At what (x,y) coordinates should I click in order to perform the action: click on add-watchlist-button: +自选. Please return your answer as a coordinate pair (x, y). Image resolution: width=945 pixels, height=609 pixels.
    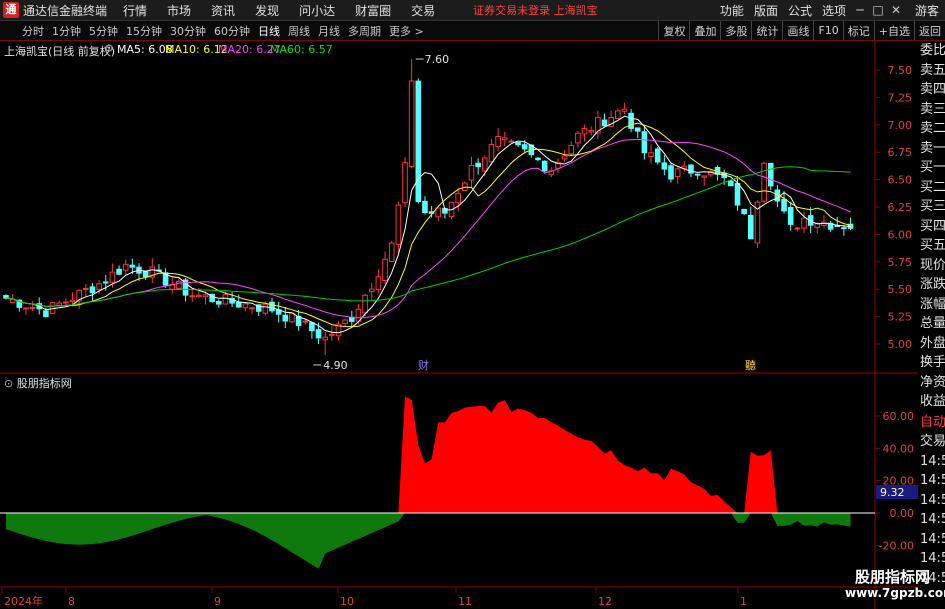
    Looking at the image, I should click on (893, 30).